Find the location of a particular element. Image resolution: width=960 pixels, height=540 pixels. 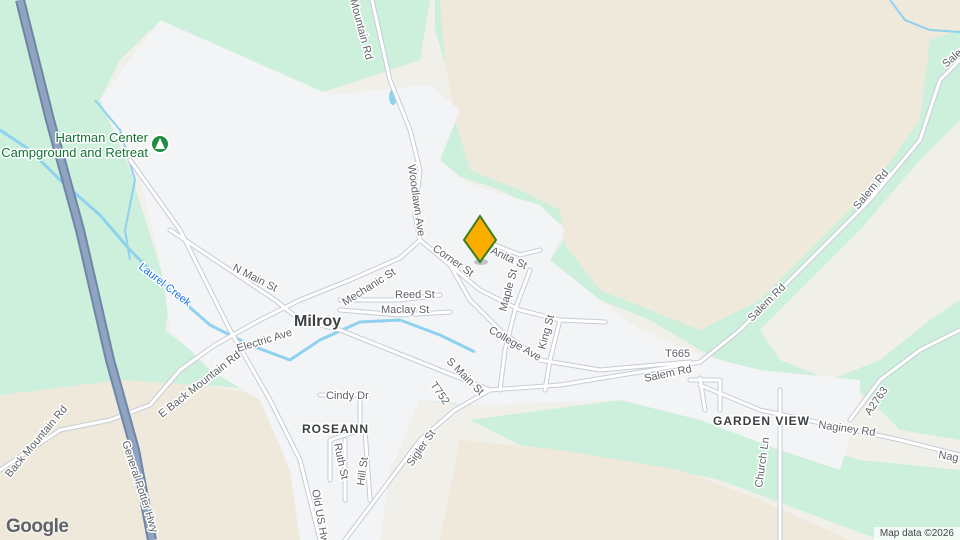

street-label-maclay-st: Maclay St is located at coordinates (405, 310).